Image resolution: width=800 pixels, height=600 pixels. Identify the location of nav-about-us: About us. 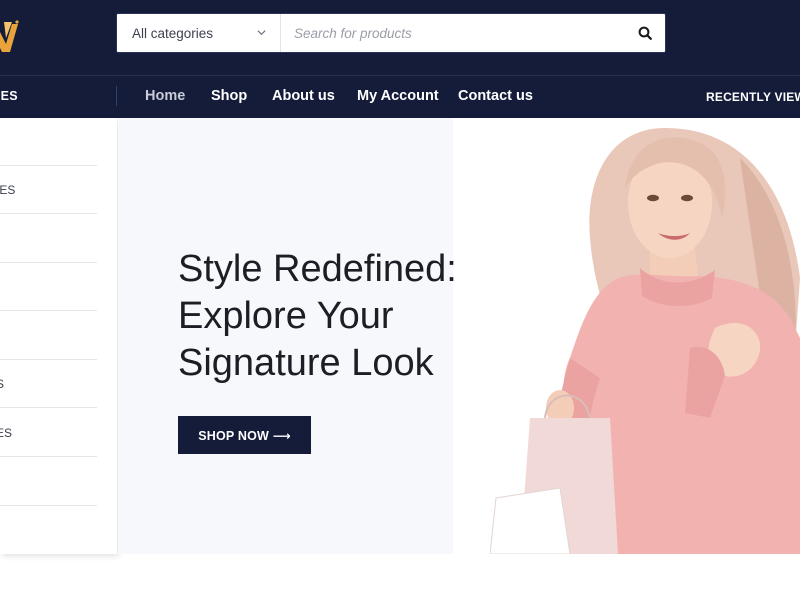
(303, 96).